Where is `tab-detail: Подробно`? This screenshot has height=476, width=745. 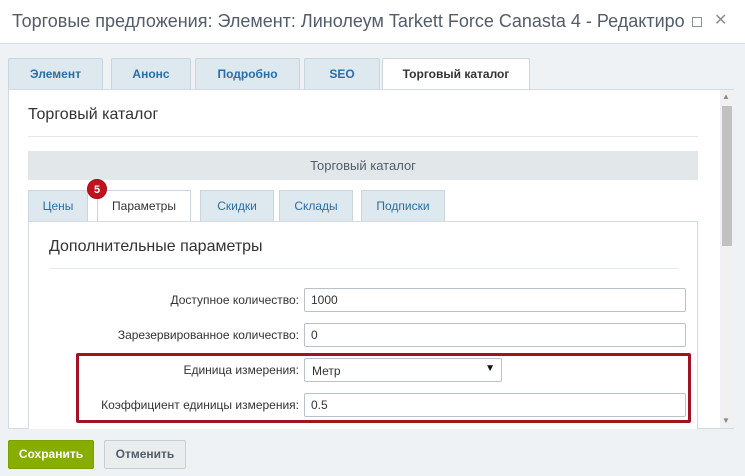 tab-detail: Подробно is located at coordinates (247, 73).